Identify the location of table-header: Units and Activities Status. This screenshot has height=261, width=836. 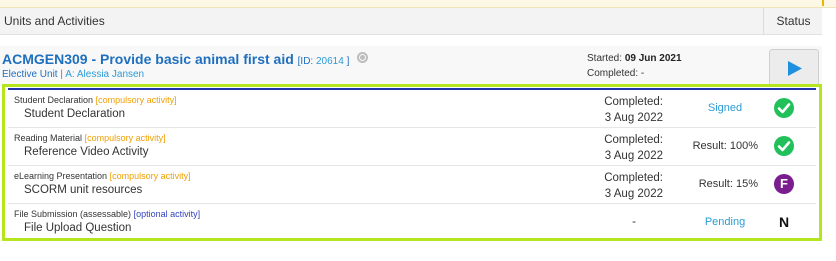
(411, 21).